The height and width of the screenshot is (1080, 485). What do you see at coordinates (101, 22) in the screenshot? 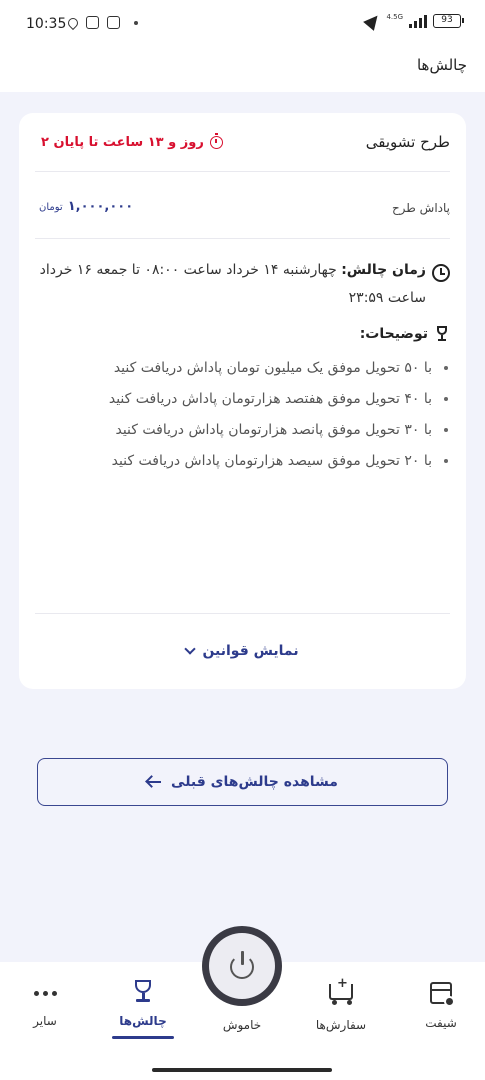
I see `status-notification-icons` at bounding box center [101, 22].